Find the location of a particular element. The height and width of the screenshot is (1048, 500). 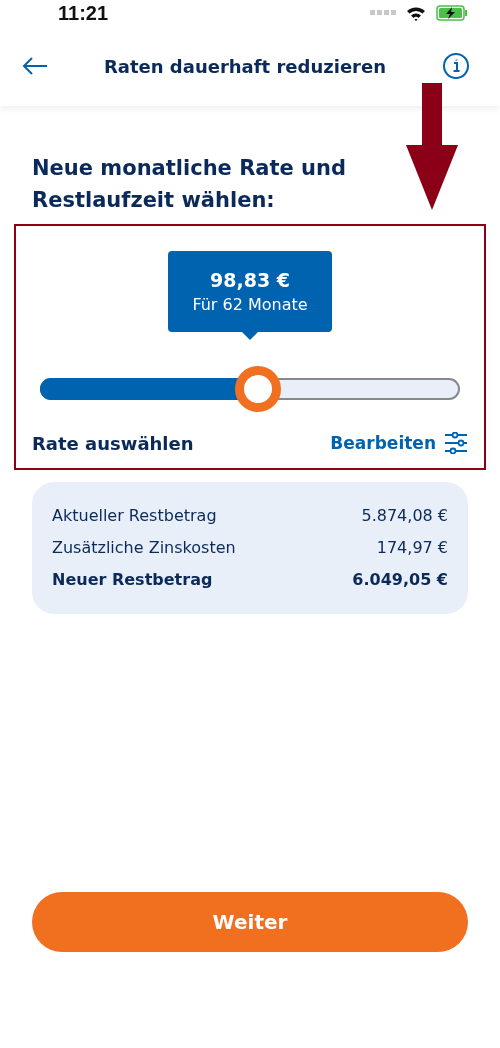

info-icon is located at coordinates (456, 66).